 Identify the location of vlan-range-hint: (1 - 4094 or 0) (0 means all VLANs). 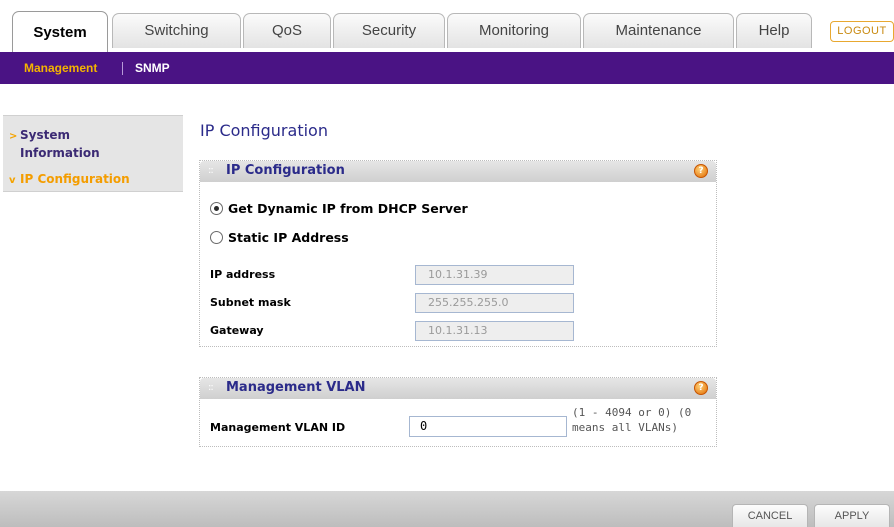
(642, 420).